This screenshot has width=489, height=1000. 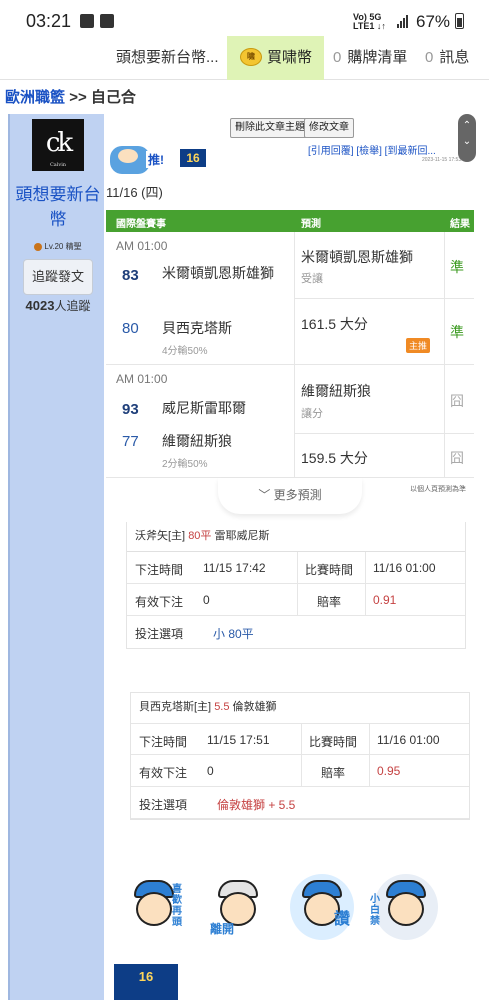 What do you see at coordinates (290, 57) in the screenshot?
I see `nav-buy-label: 買啸幣` at bounding box center [290, 57].